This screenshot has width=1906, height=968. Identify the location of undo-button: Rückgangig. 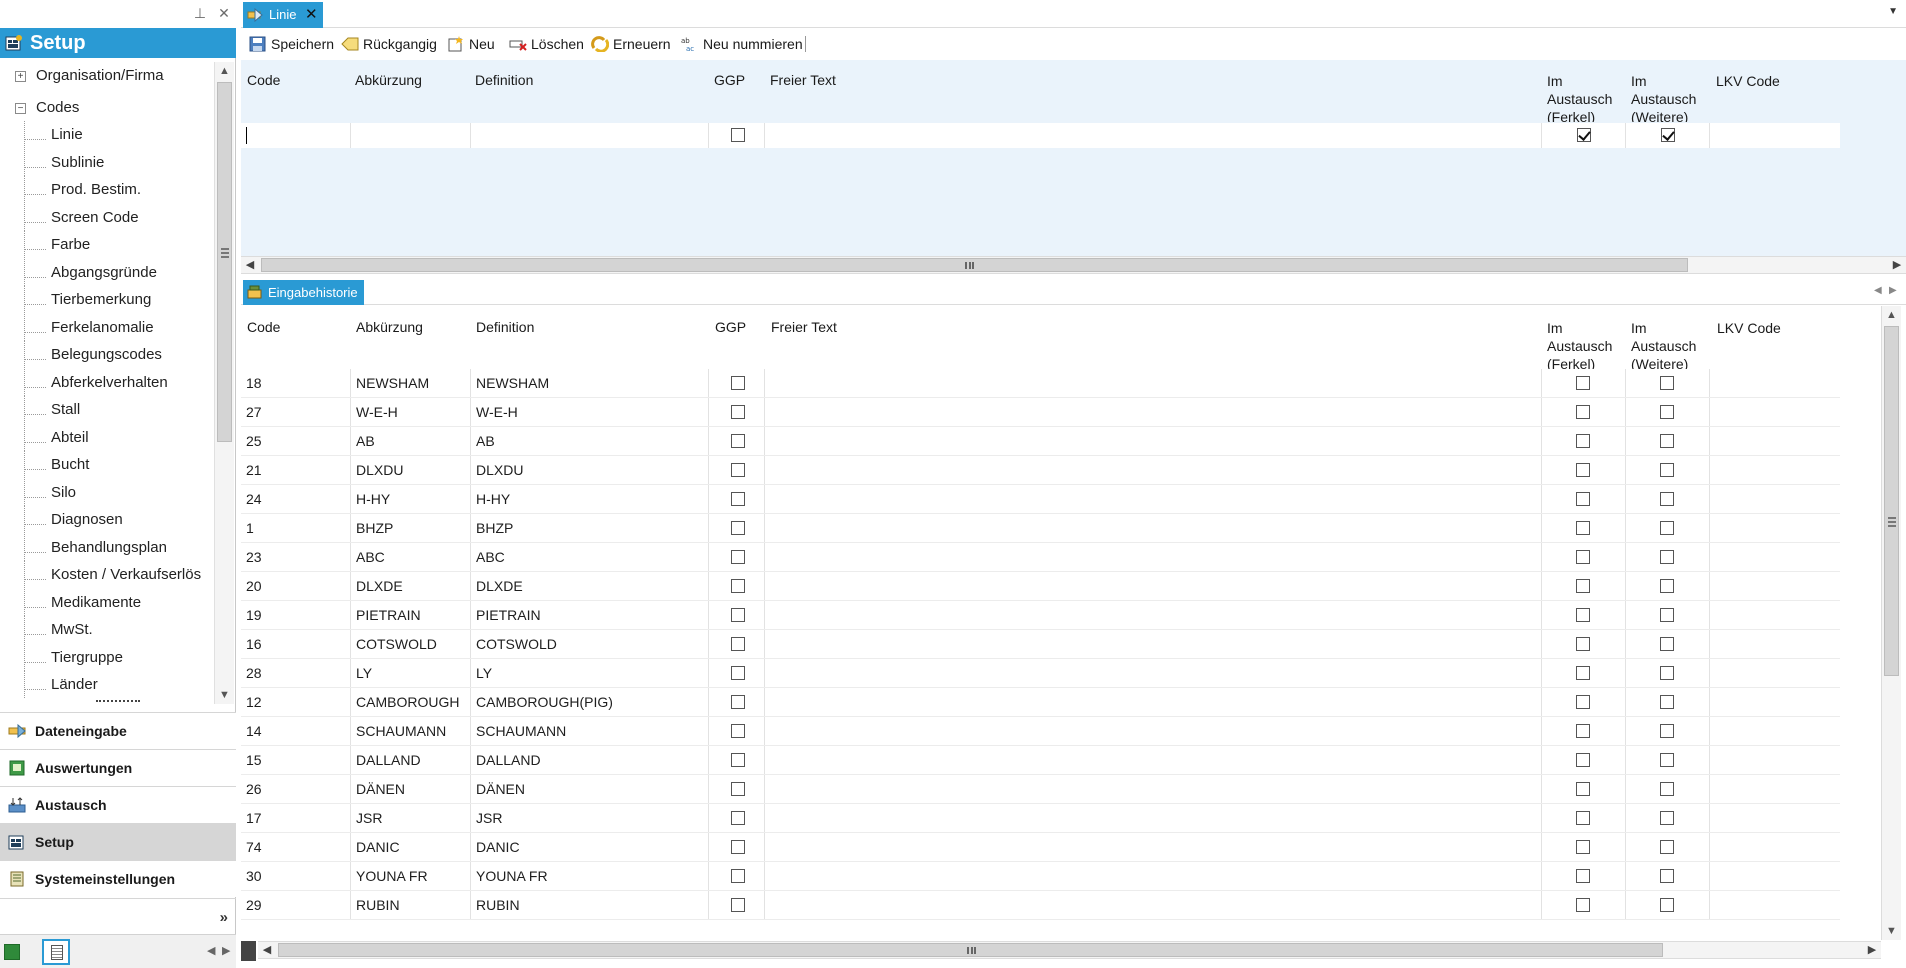
(389, 44).